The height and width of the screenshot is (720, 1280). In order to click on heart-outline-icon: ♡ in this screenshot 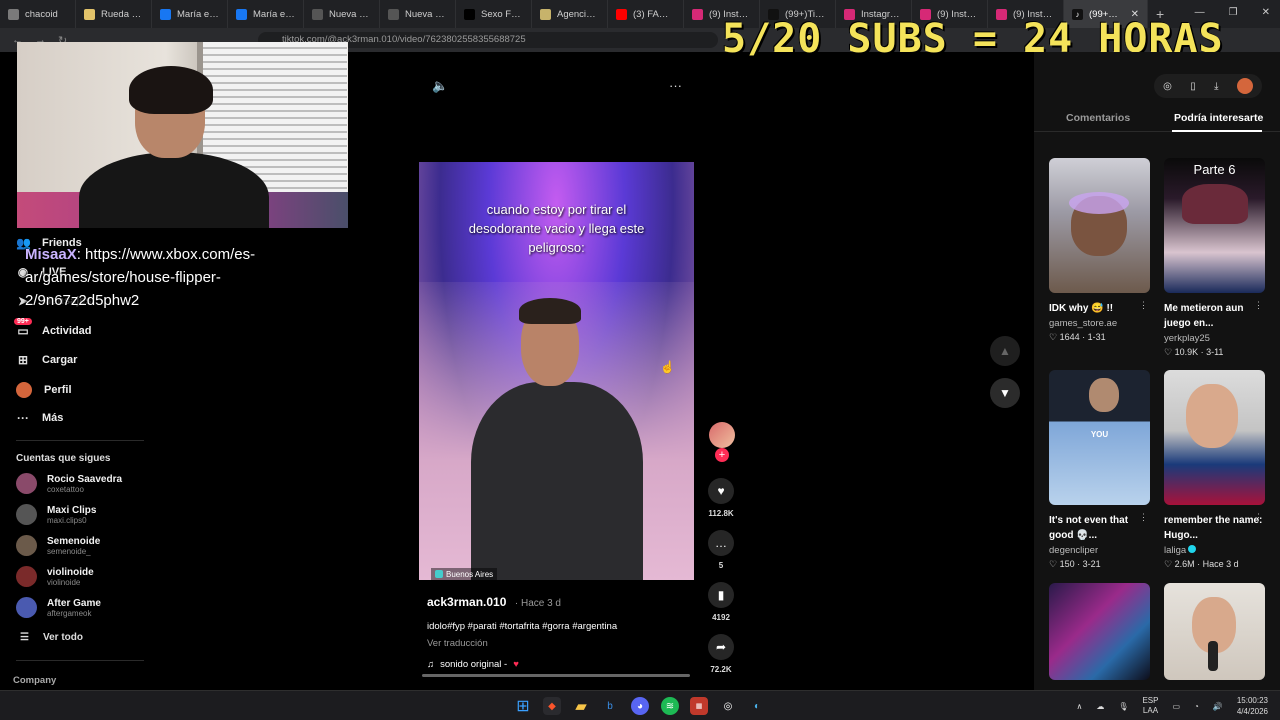, I will do `click(1054, 564)`.